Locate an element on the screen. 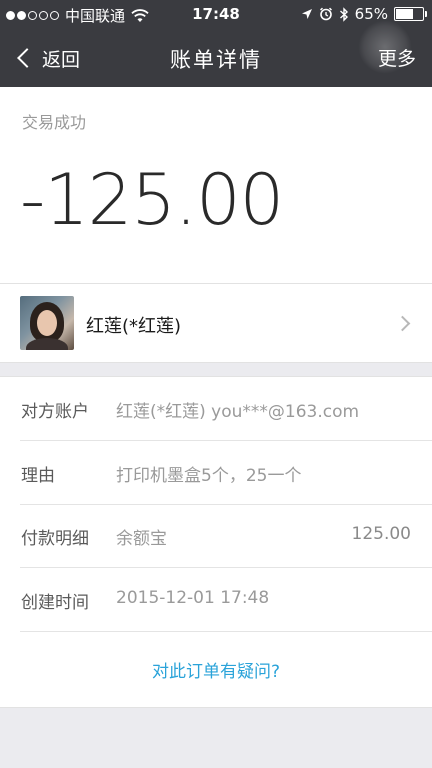 This screenshot has width=432, height=768. counterparty-label: 对方账户 is located at coordinates (55, 412).